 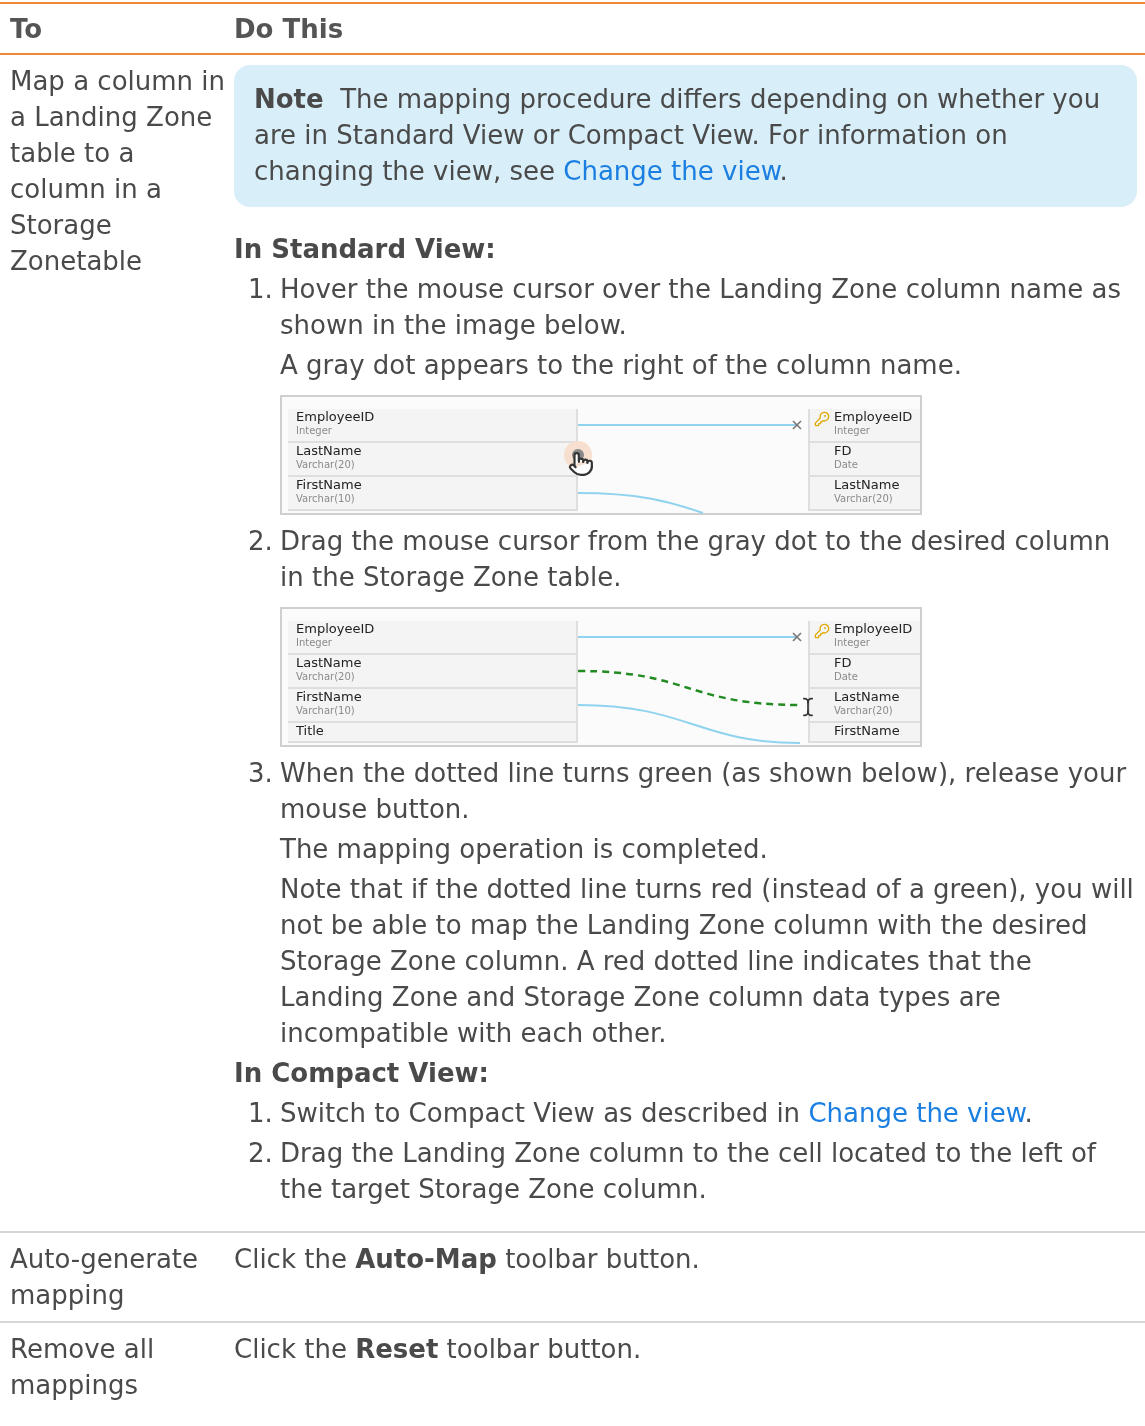 What do you see at coordinates (365, 249) in the screenshot?
I see `section-heading: In Standard View:` at bounding box center [365, 249].